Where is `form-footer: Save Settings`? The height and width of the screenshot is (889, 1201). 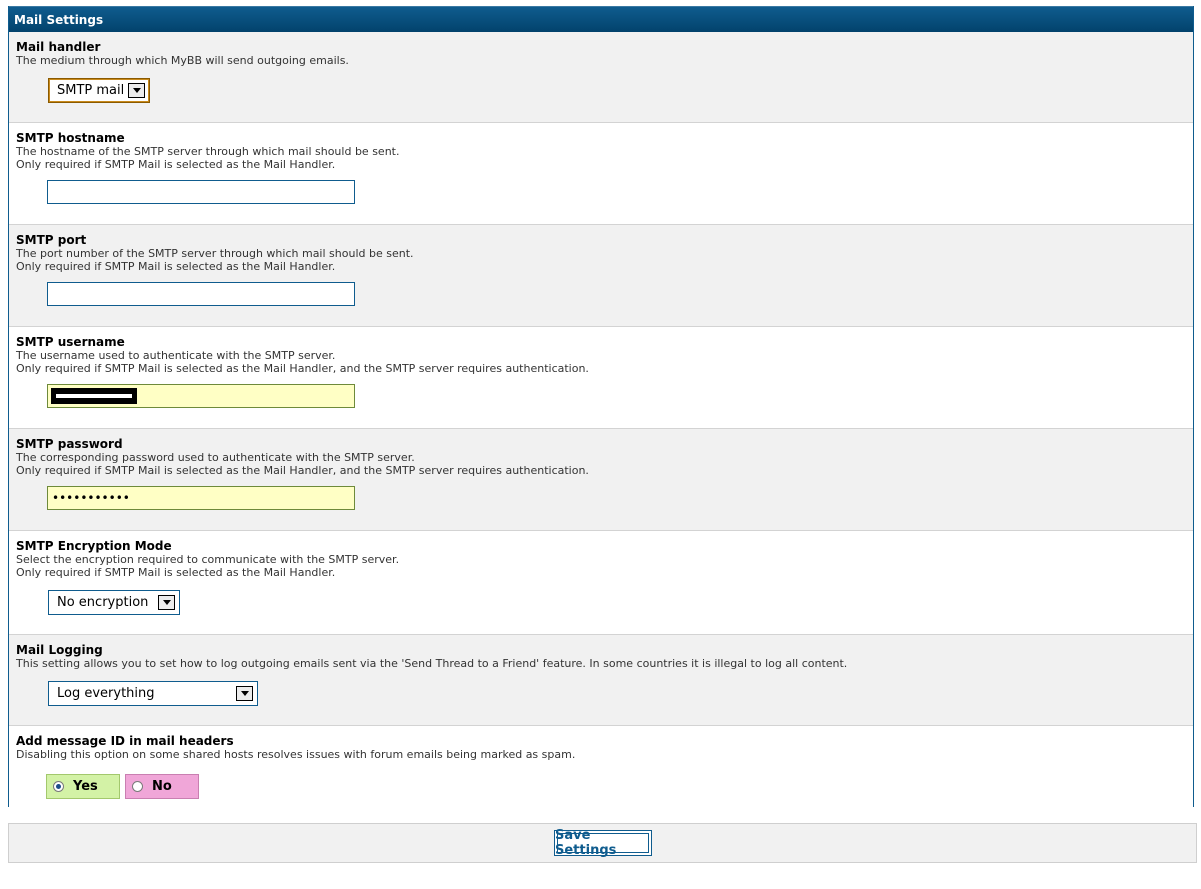 form-footer: Save Settings is located at coordinates (602, 843).